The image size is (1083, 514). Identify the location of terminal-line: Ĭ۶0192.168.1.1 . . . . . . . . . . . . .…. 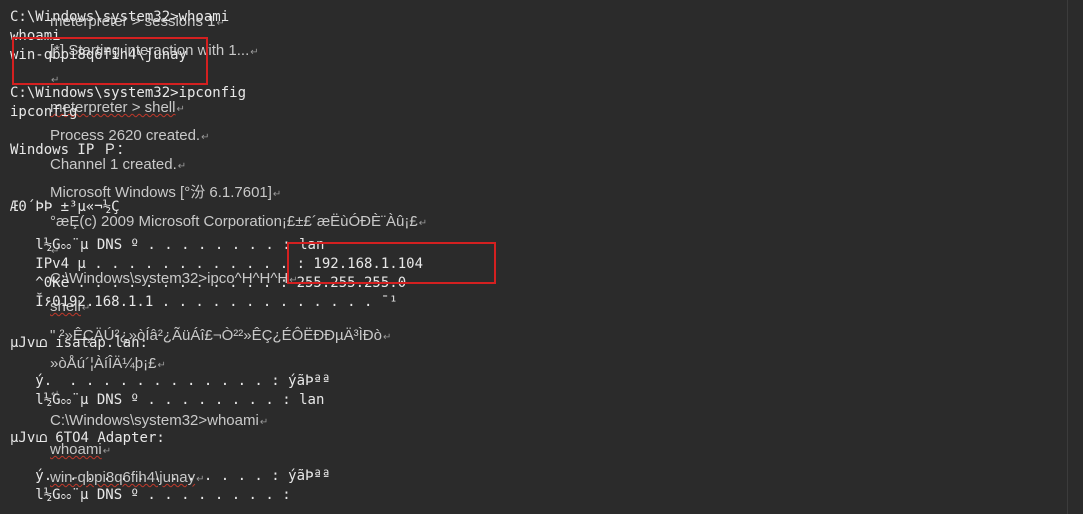
(204, 302).